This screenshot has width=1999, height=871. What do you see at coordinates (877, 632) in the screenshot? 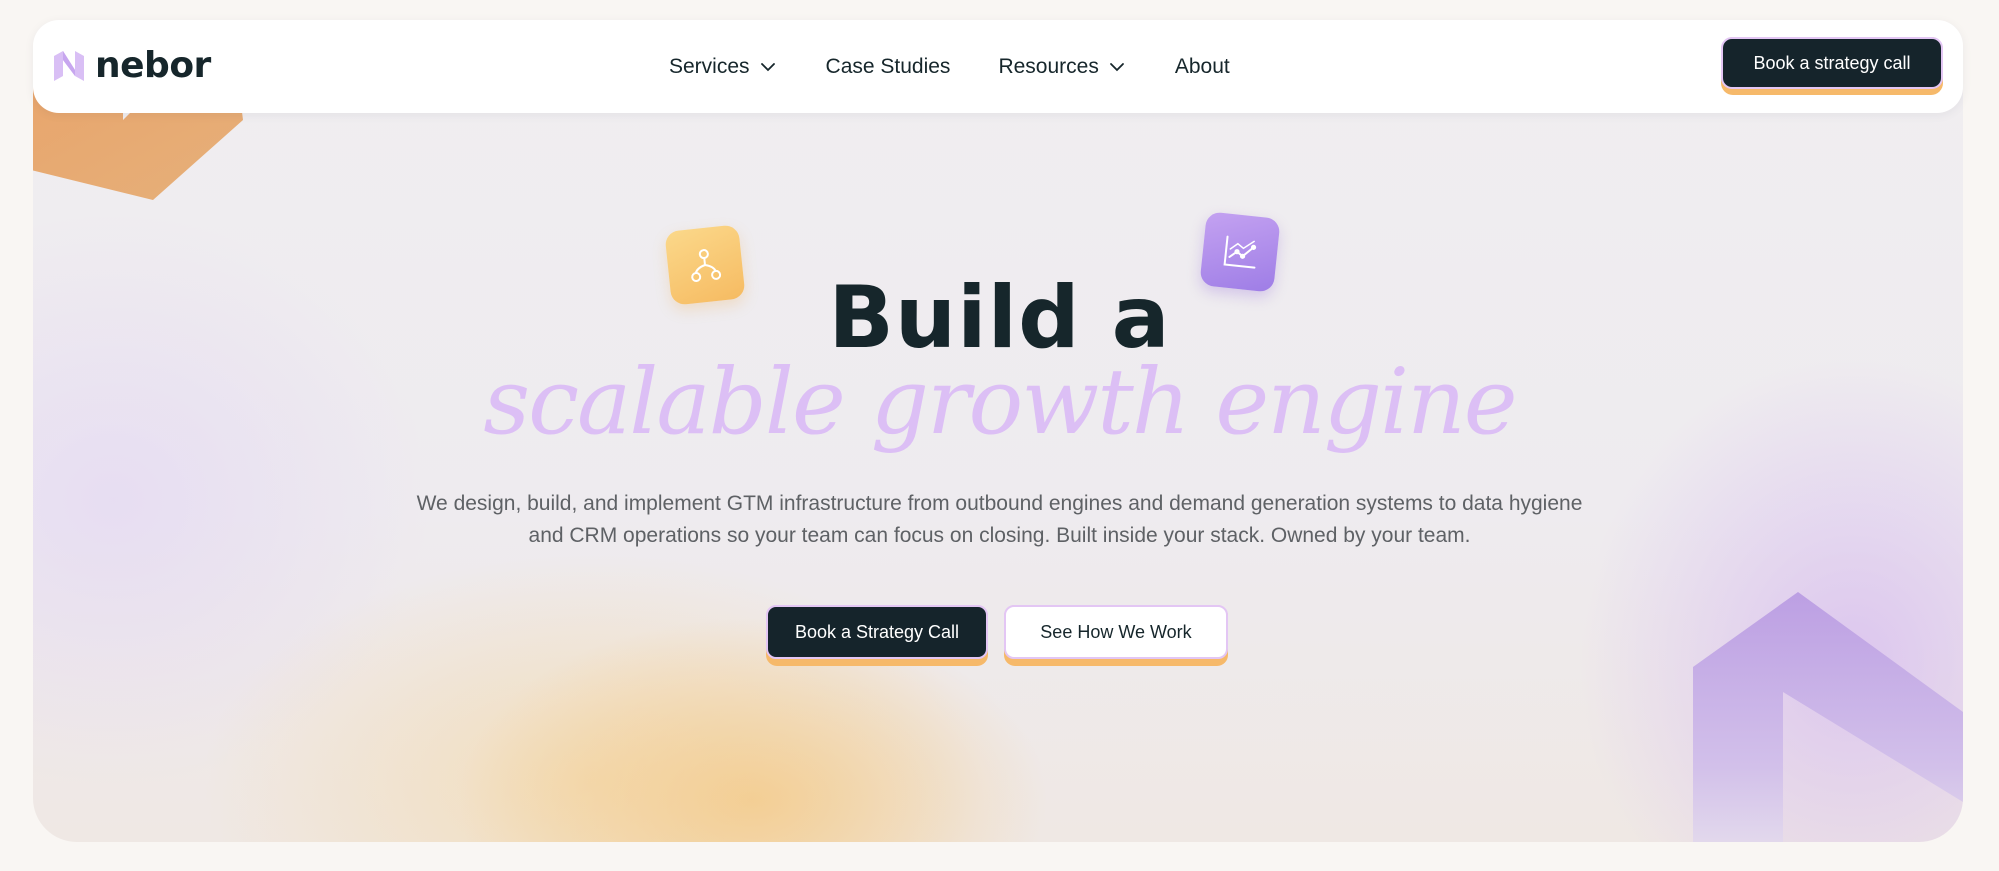
I see `primary-cta-label: Book a Strategy Call` at bounding box center [877, 632].